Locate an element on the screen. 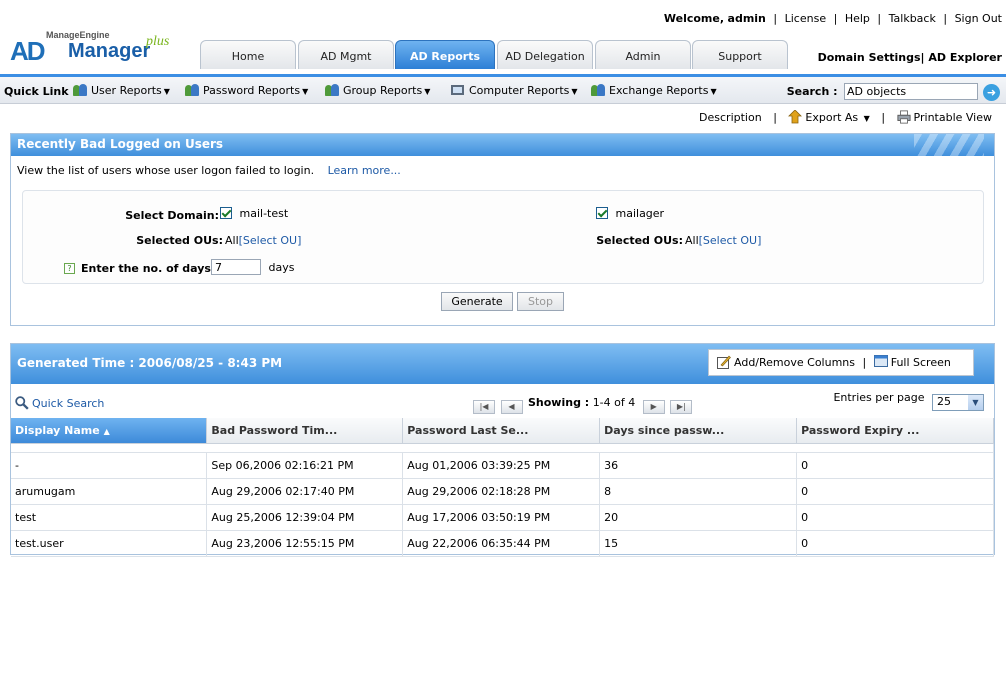 This screenshot has height=683, width=1006. last-page-icon: ▶| is located at coordinates (681, 407).